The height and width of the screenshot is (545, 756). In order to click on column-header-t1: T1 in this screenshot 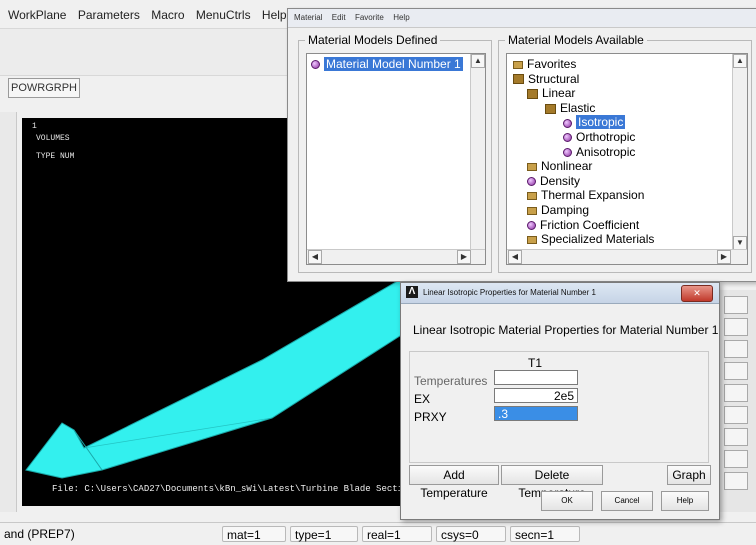, I will do `click(535, 363)`.